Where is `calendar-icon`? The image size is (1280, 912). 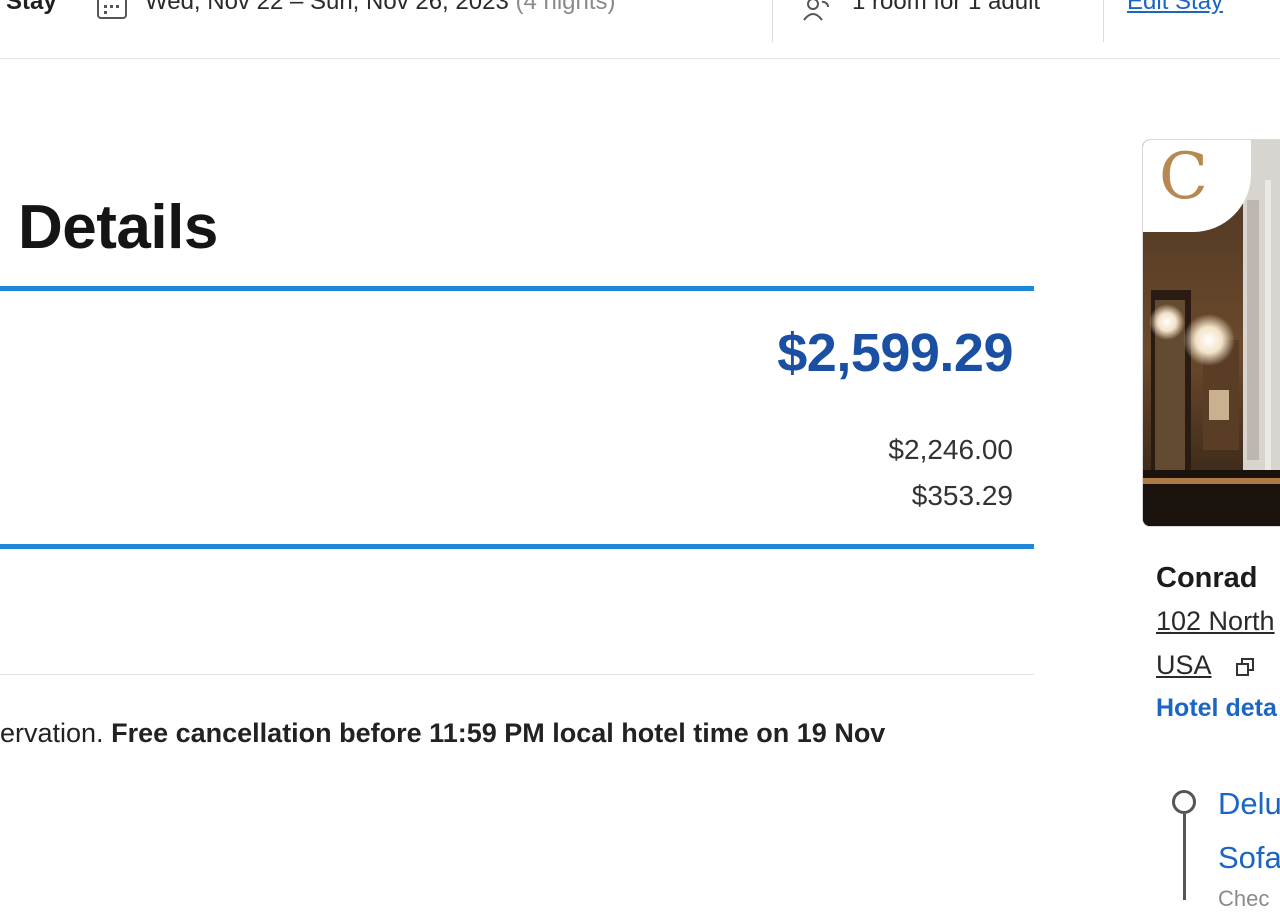
calendar-icon is located at coordinates (112, 9).